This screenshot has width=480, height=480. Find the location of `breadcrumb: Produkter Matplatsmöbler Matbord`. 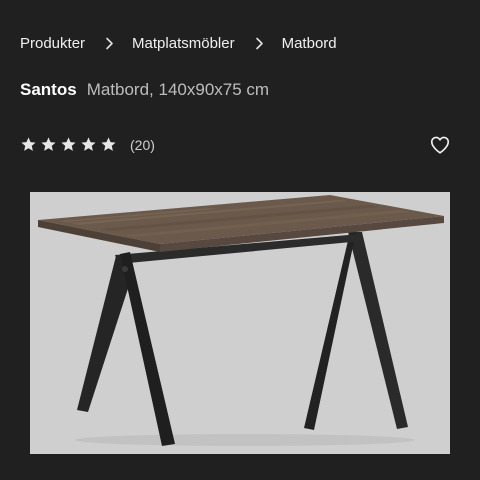

breadcrumb: Produkter Matplatsmöbler Matbord is located at coordinates (178, 43).